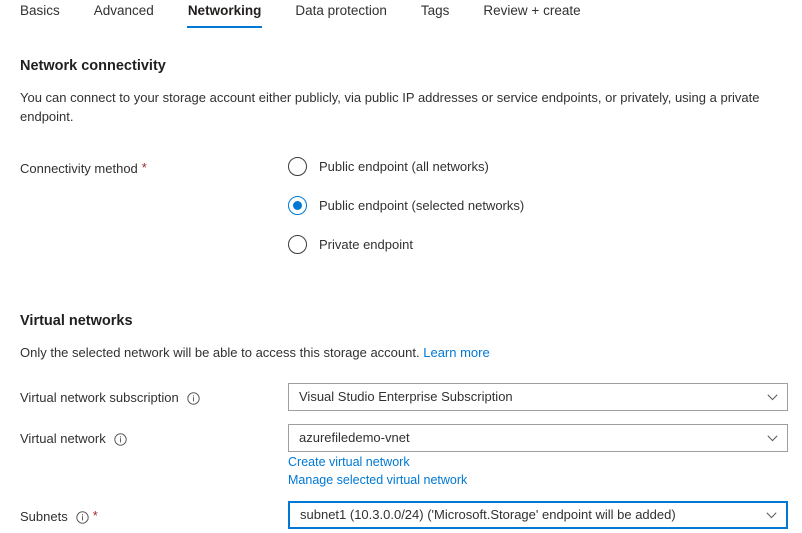 The width and height of the screenshot is (802, 533). I want to click on virtual-networks-heading: Virtual networks, so click(76, 321).